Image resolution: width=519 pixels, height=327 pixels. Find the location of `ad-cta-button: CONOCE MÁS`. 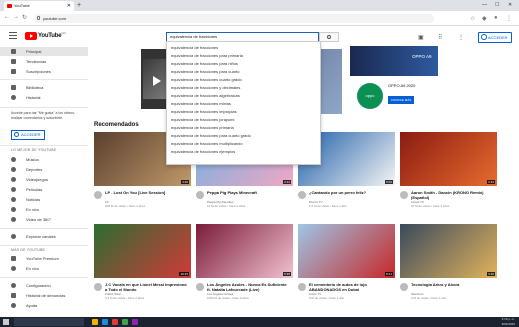

ad-cta-button: CONOCE MÁS is located at coordinates (401, 100).